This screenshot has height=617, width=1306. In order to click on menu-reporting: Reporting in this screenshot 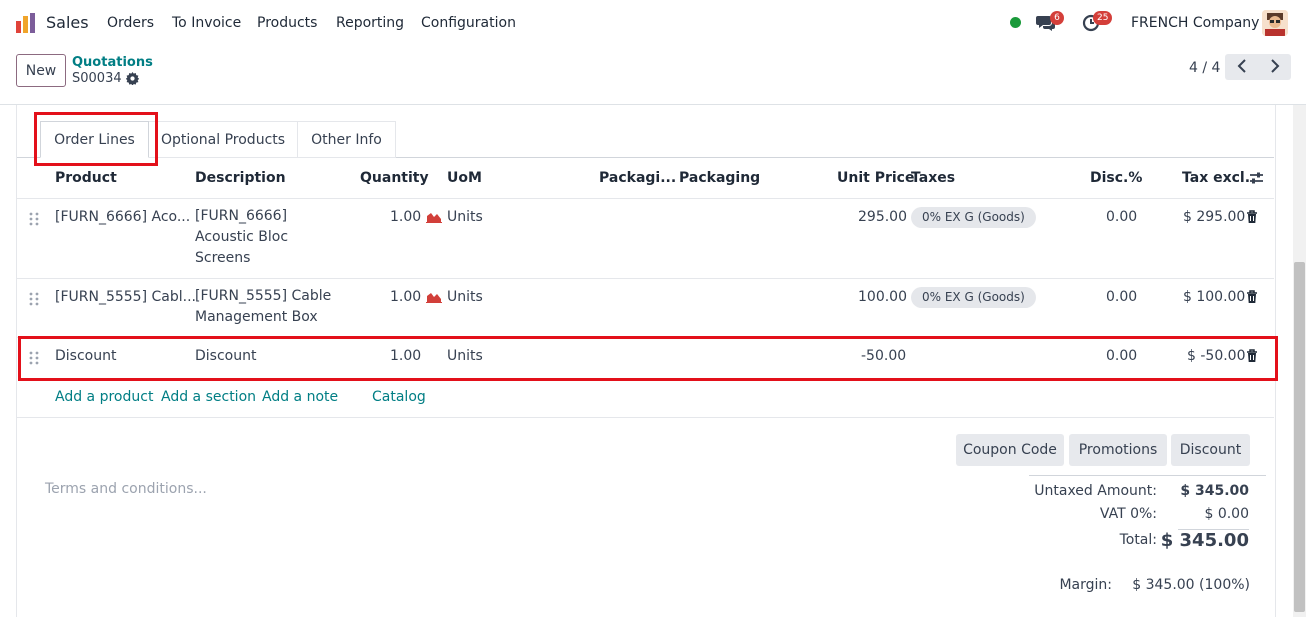, I will do `click(370, 23)`.